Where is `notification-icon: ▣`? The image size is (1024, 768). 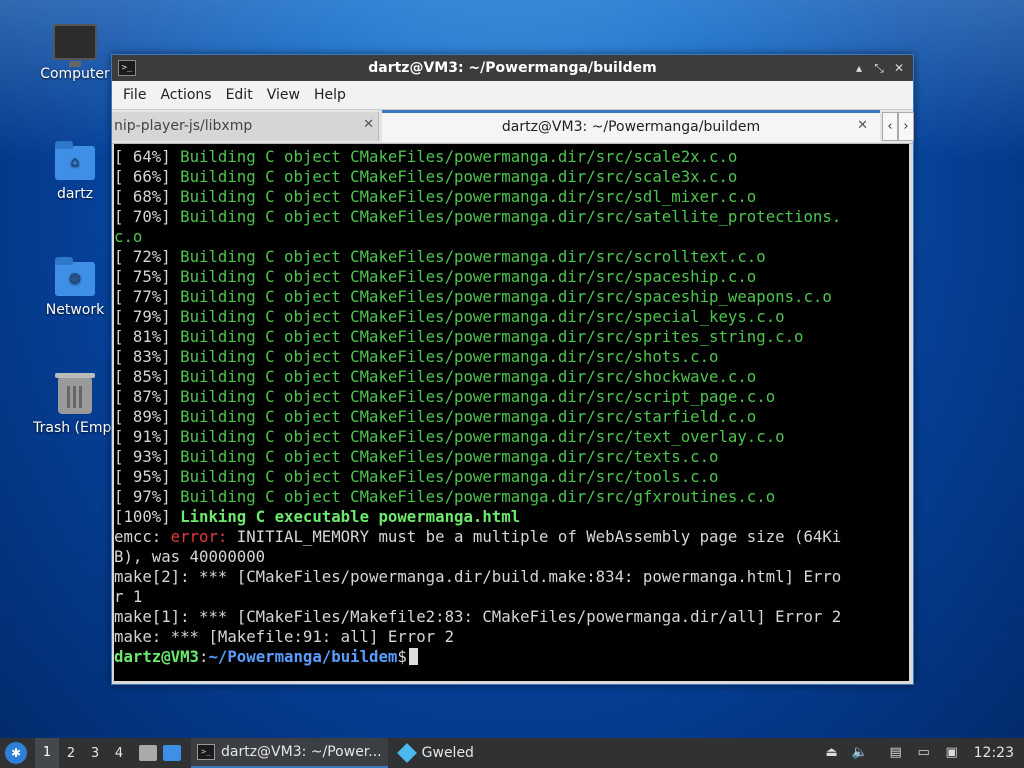
notification-icon: ▣ is located at coordinates (952, 753).